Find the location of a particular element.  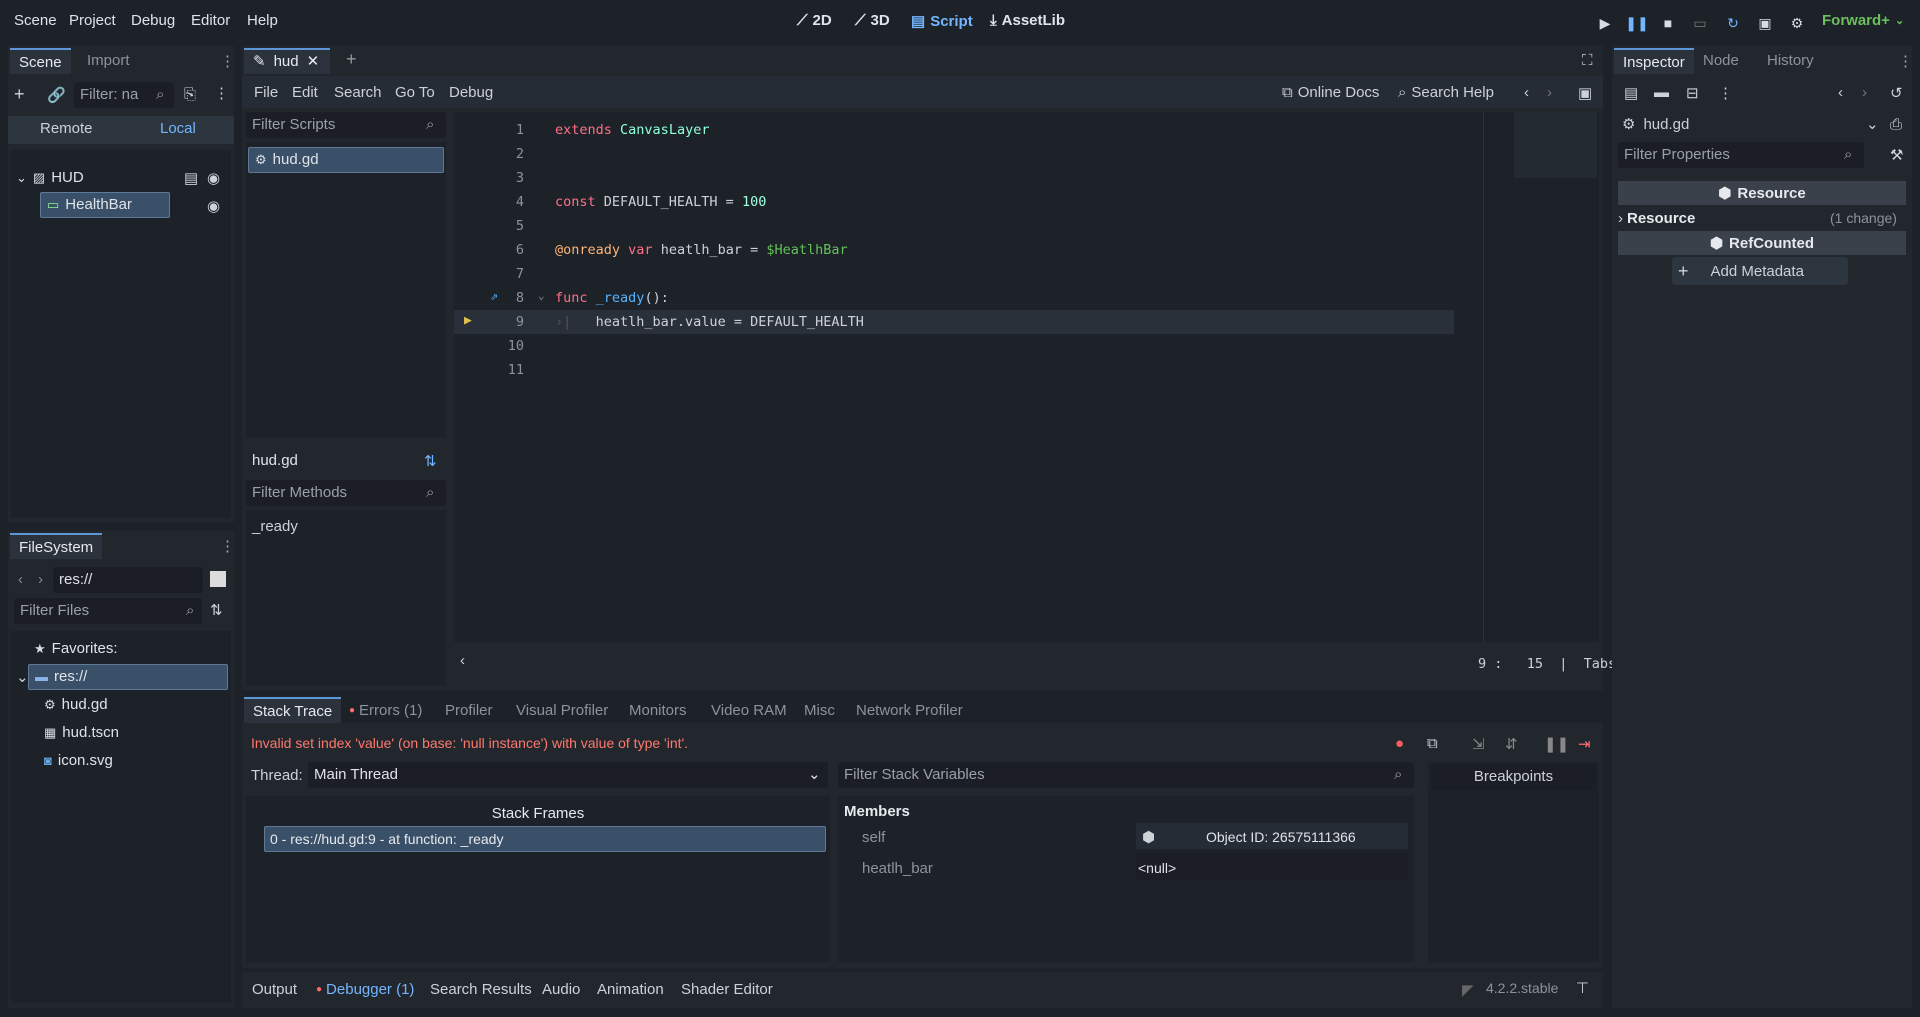

filter-scripts-input: Filter Scripts ⌕ is located at coordinates (346, 125).